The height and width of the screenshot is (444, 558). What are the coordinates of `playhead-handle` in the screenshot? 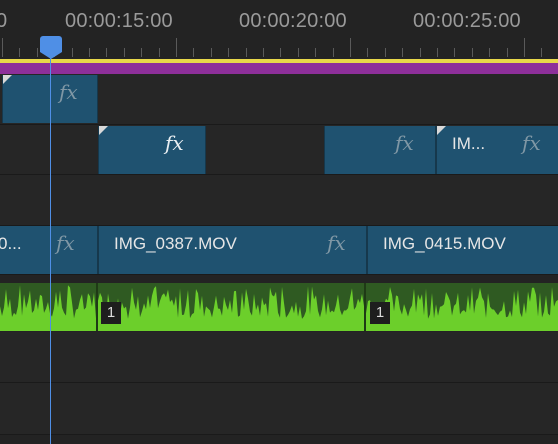 It's located at (51, 44).